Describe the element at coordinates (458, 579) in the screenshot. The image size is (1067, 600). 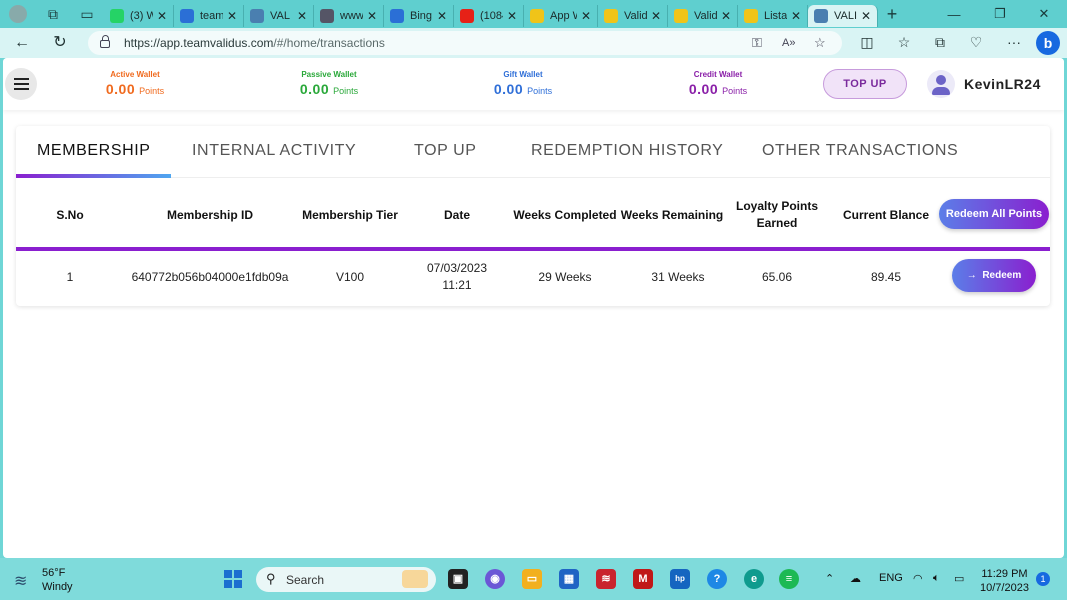
I see `task-view-icon: ▣` at that location.